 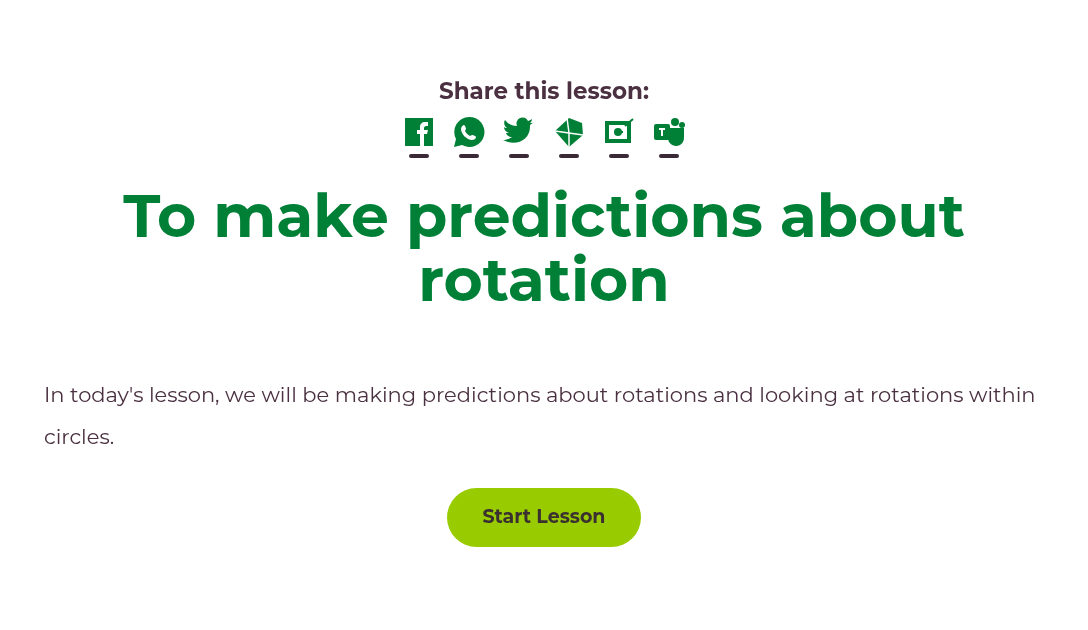 What do you see at coordinates (544, 517) in the screenshot?
I see `start-lesson-button: Start Lesson` at bounding box center [544, 517].